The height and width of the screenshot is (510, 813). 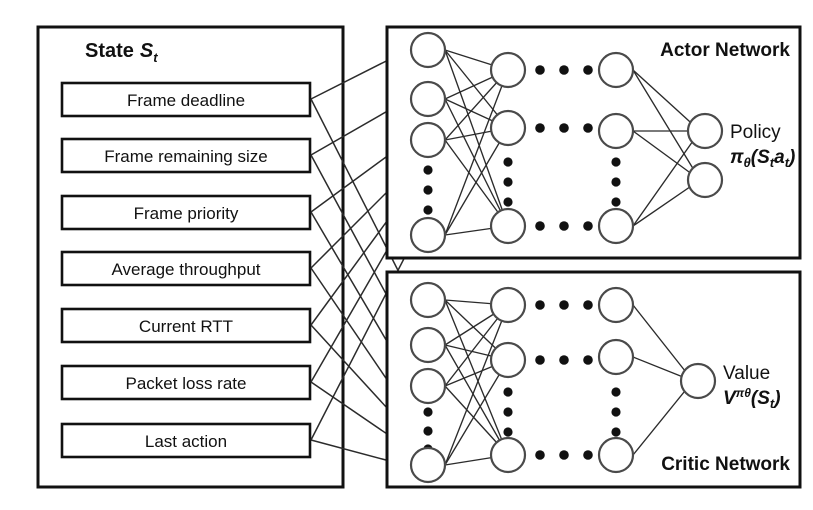 I want to click on state-item-average-throughput: Average throughput, so click(x=186, y=268).